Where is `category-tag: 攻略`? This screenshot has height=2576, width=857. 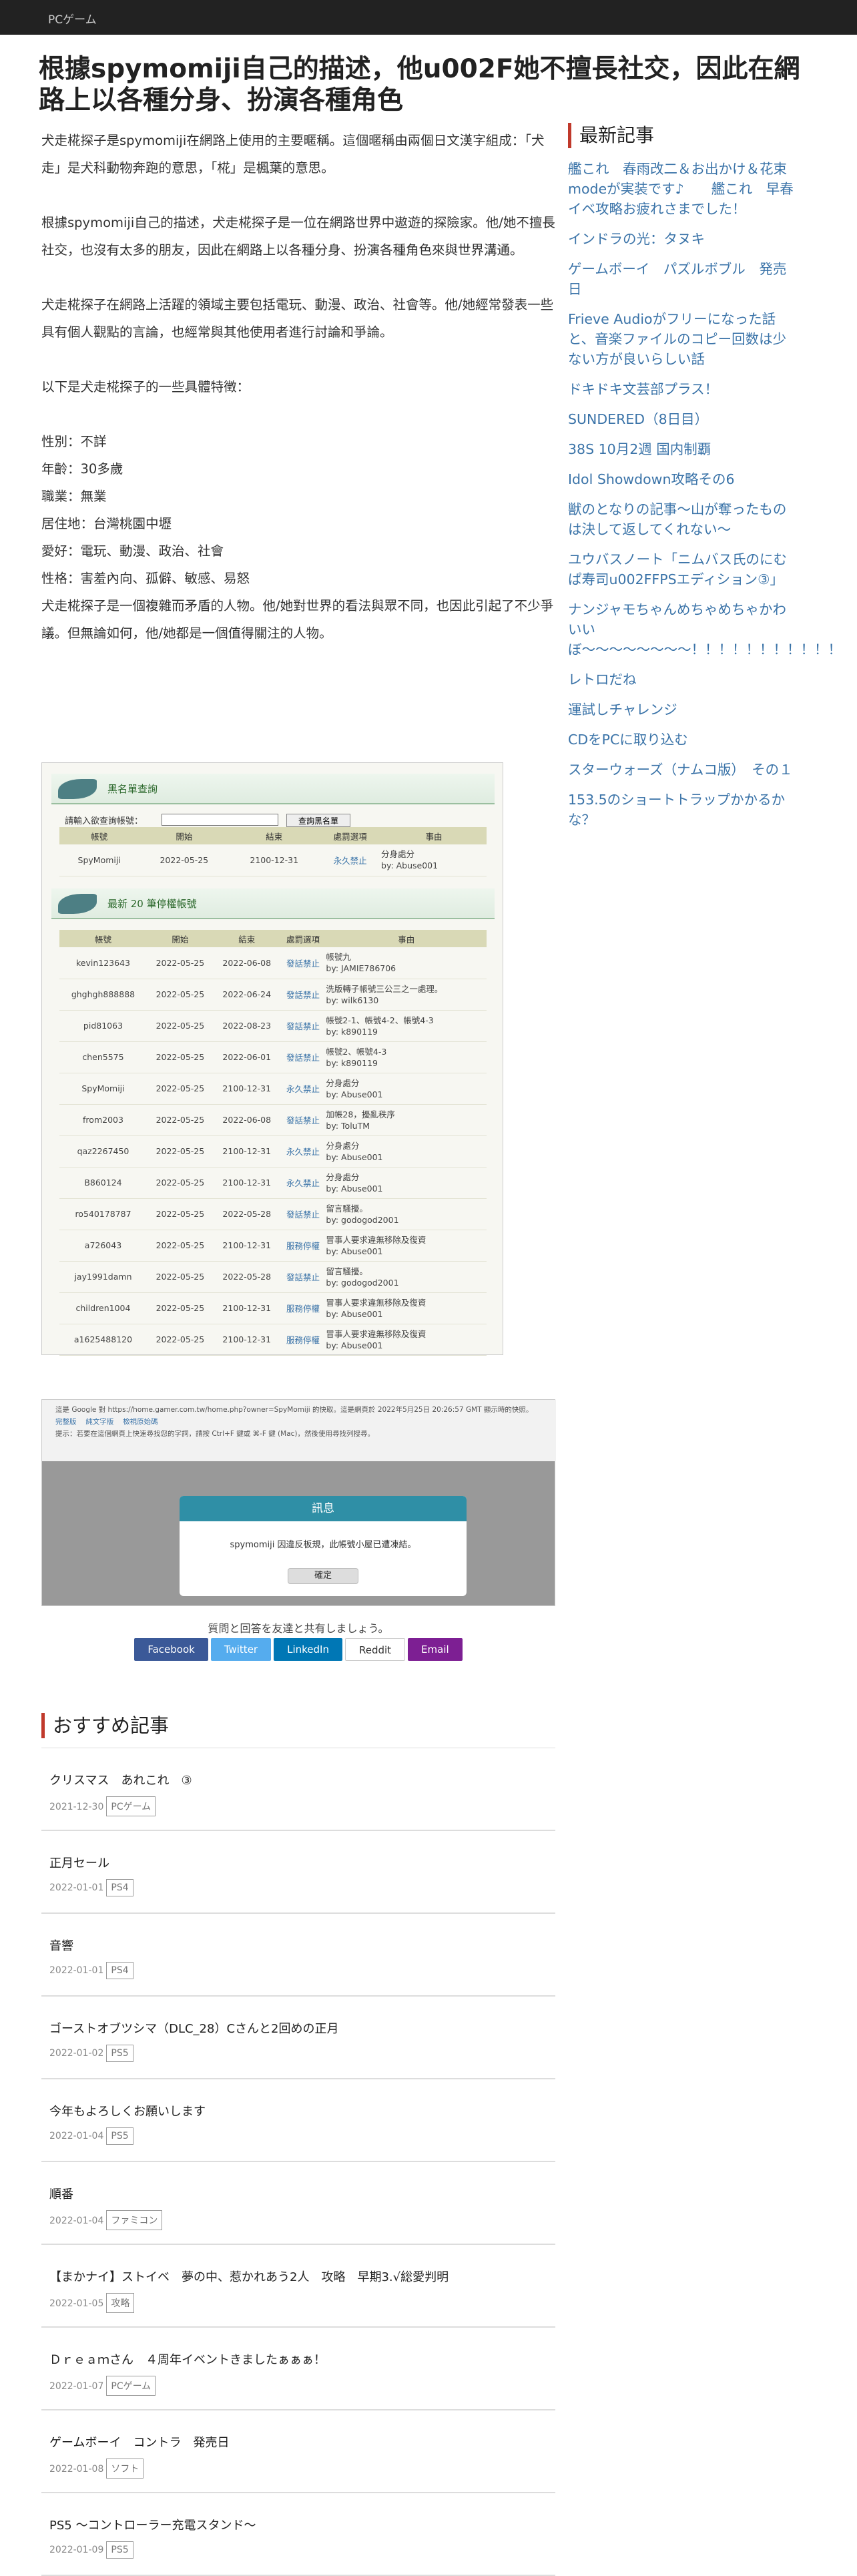 category-tag: 攻略 is located at coordinates (121, 2303).